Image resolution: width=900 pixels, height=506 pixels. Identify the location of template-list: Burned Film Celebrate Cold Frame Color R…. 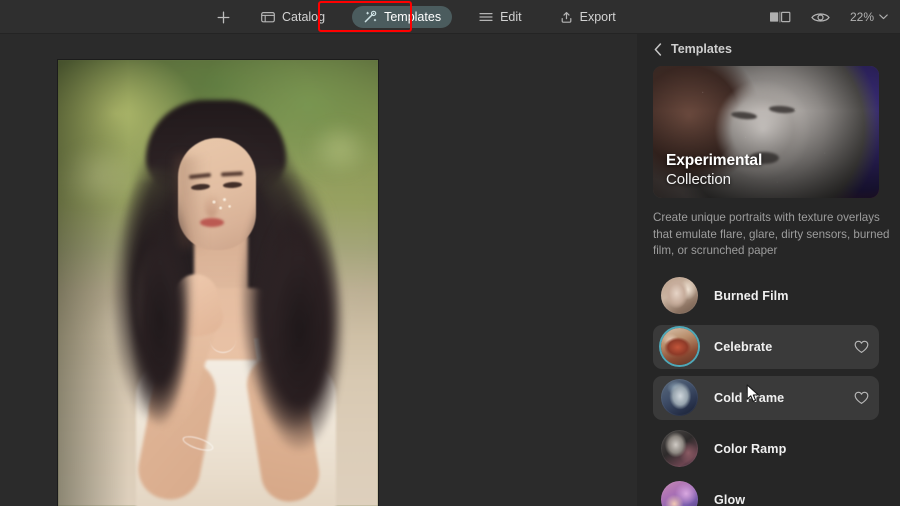
(768, 390).